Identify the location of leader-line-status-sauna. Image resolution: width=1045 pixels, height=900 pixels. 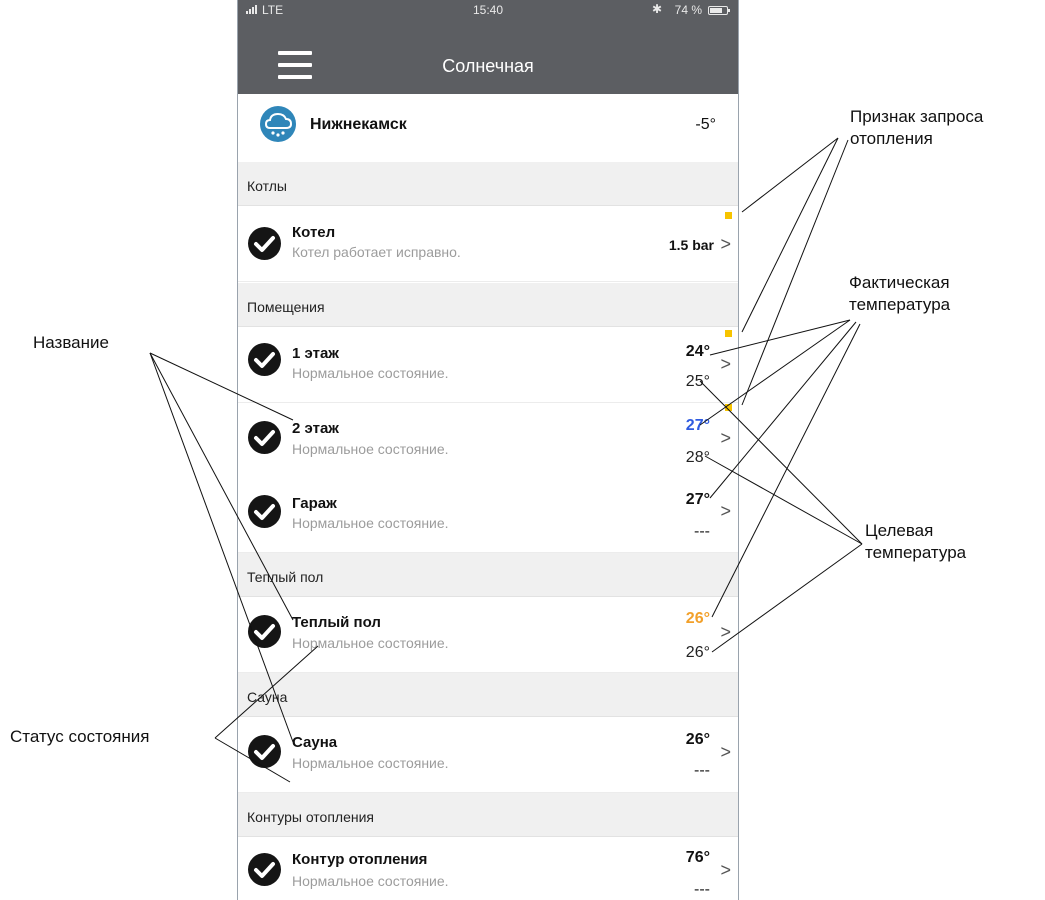
(252, 760).